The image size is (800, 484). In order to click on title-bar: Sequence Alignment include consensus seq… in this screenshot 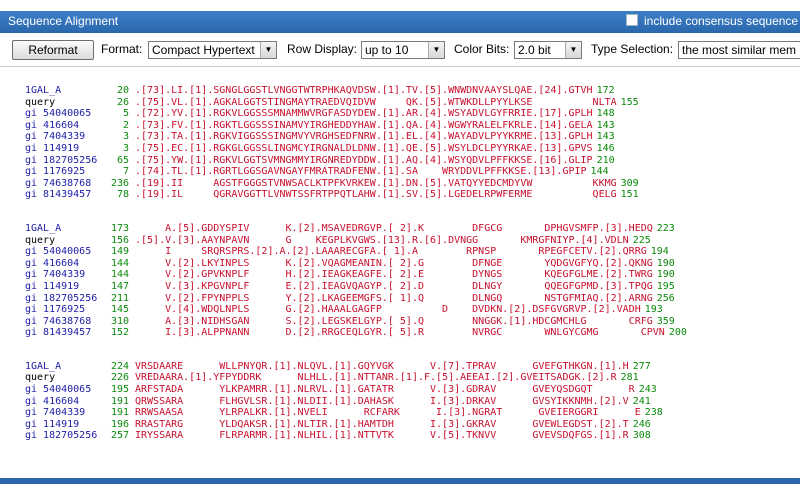, I will do `click(400, 22)`.